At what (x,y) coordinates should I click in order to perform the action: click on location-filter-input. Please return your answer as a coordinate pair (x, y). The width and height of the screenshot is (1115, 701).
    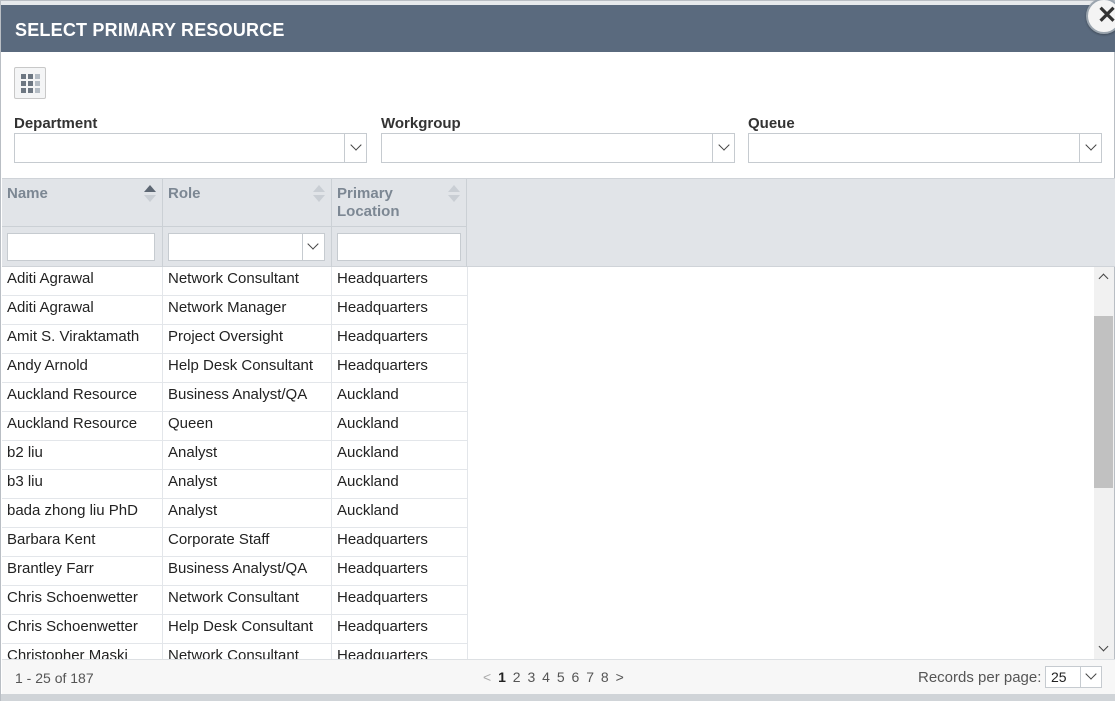
    Looking at the image, I should click on (399, 247).